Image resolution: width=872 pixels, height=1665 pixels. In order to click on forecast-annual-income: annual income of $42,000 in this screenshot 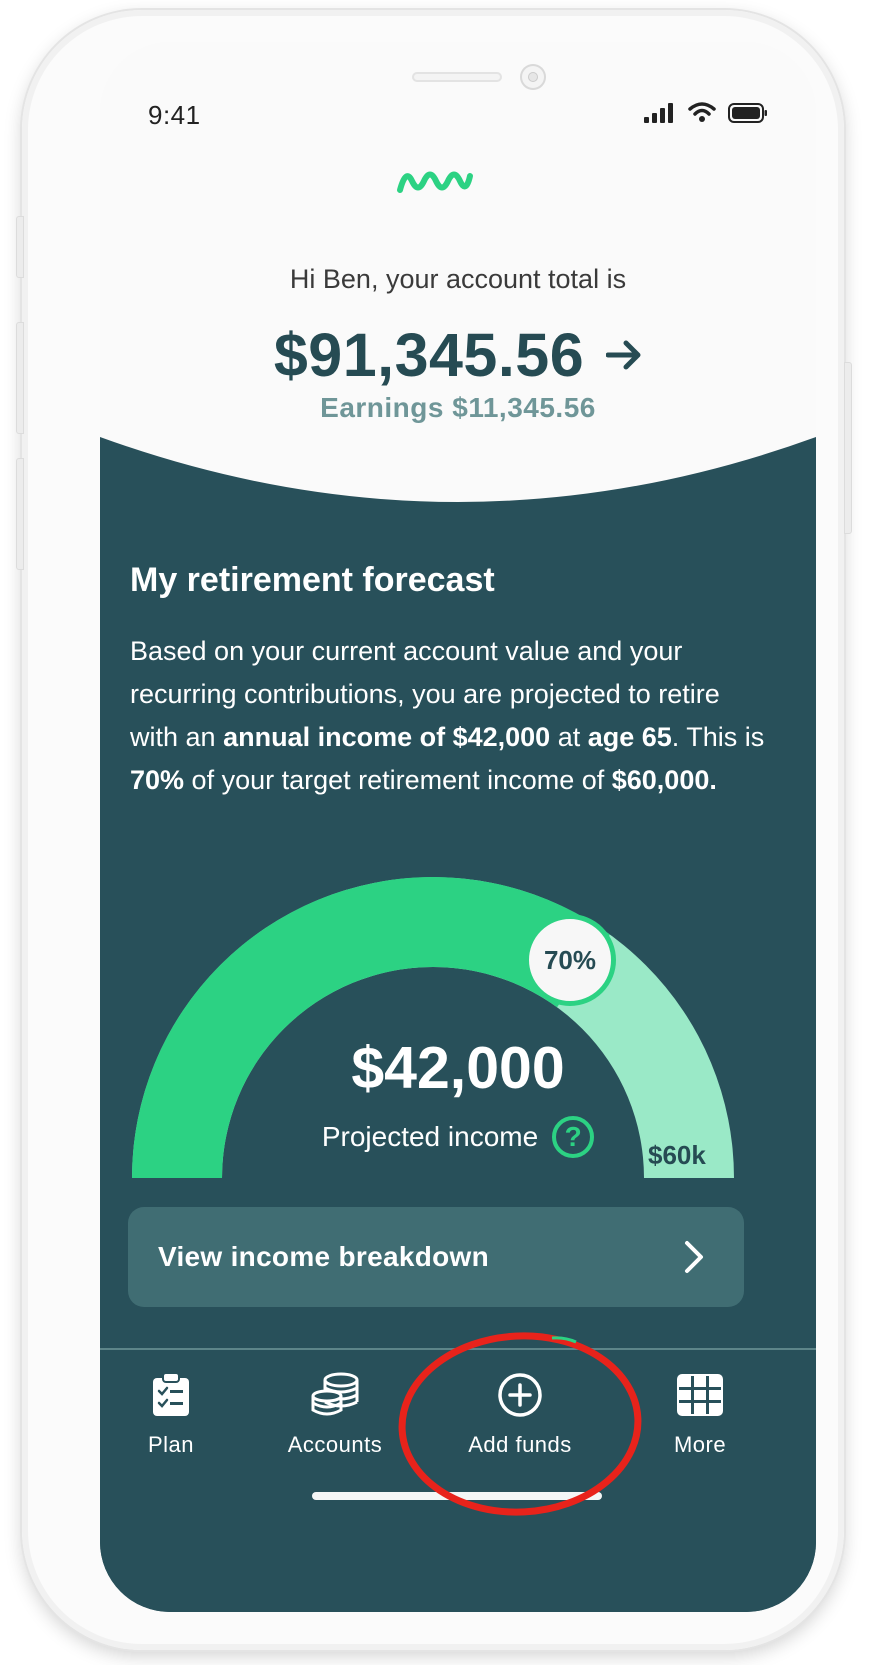, I will do `click(387, 737)`.